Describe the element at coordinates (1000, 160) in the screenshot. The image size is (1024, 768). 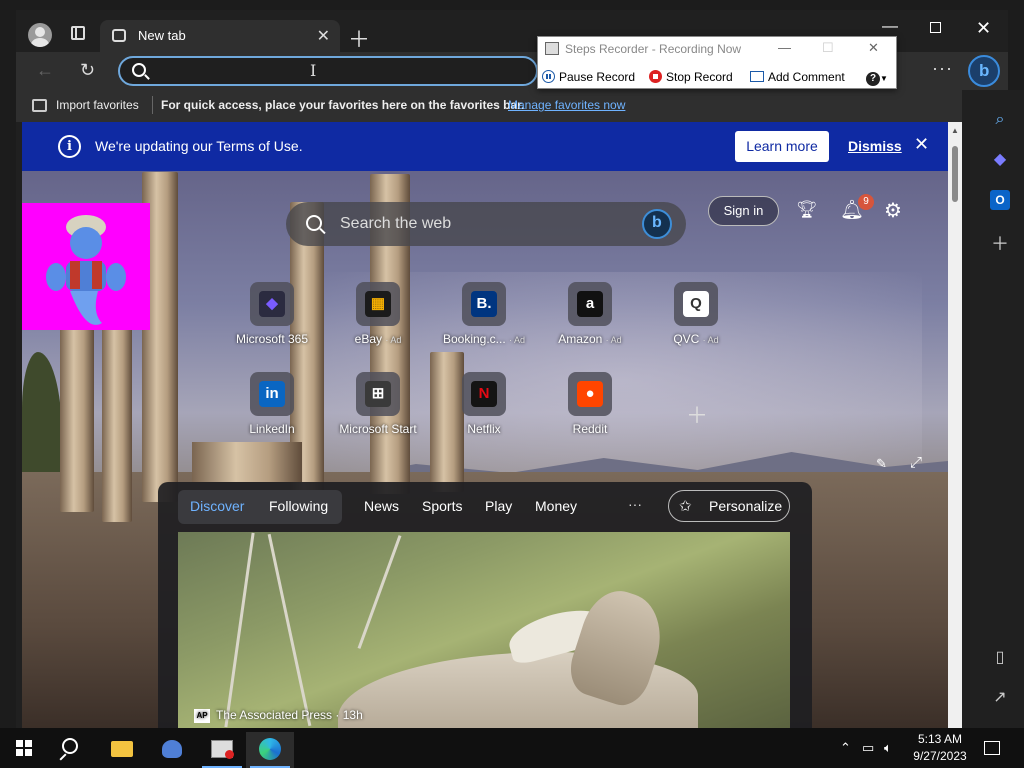
I see `sidebar-copilot-icon: ◆` at that location.